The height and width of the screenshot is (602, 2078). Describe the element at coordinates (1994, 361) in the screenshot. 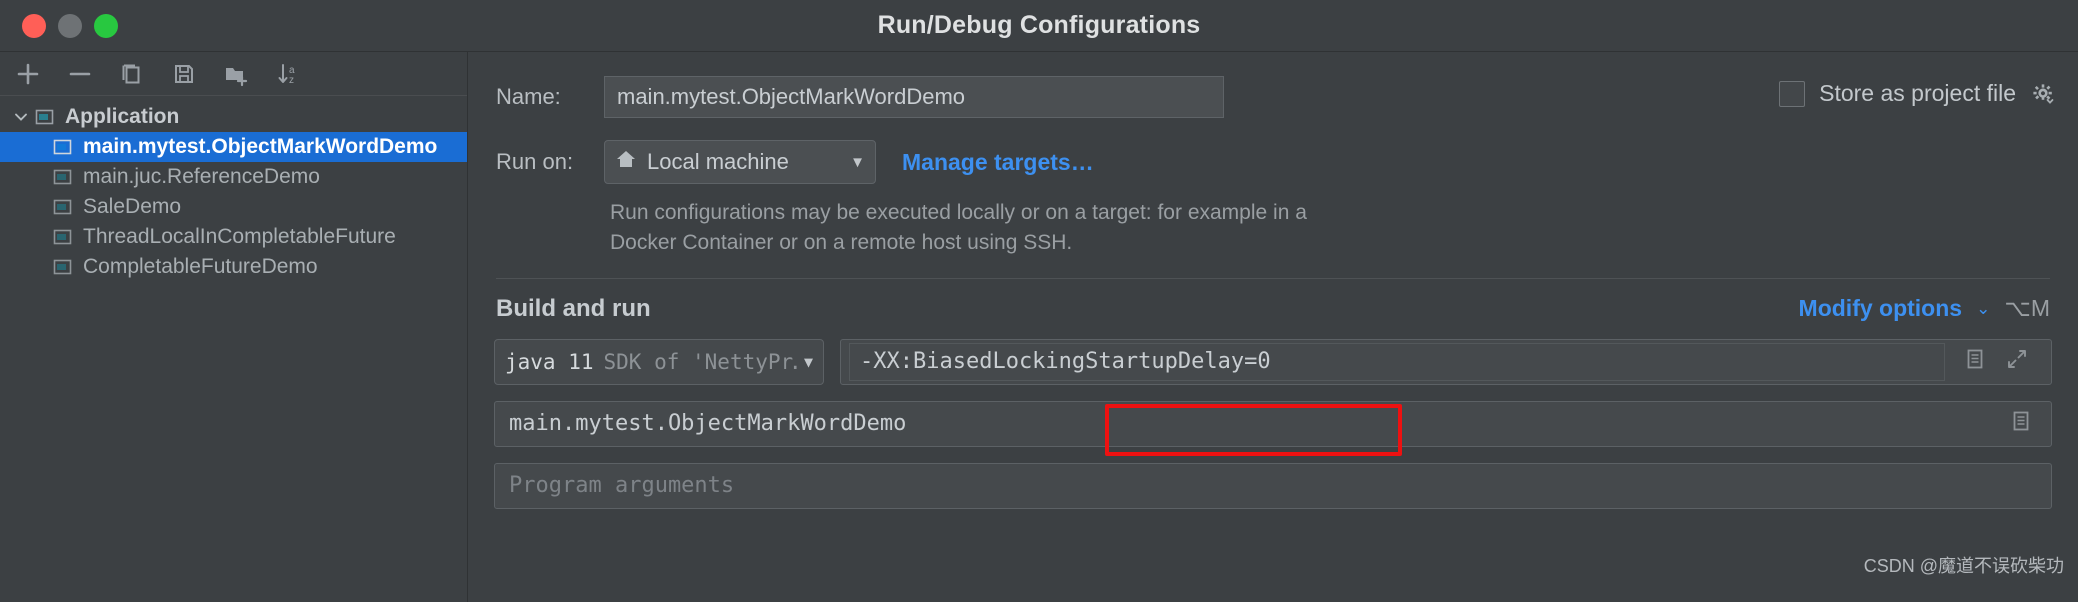

I see `vm-options-field-icons` at that location.